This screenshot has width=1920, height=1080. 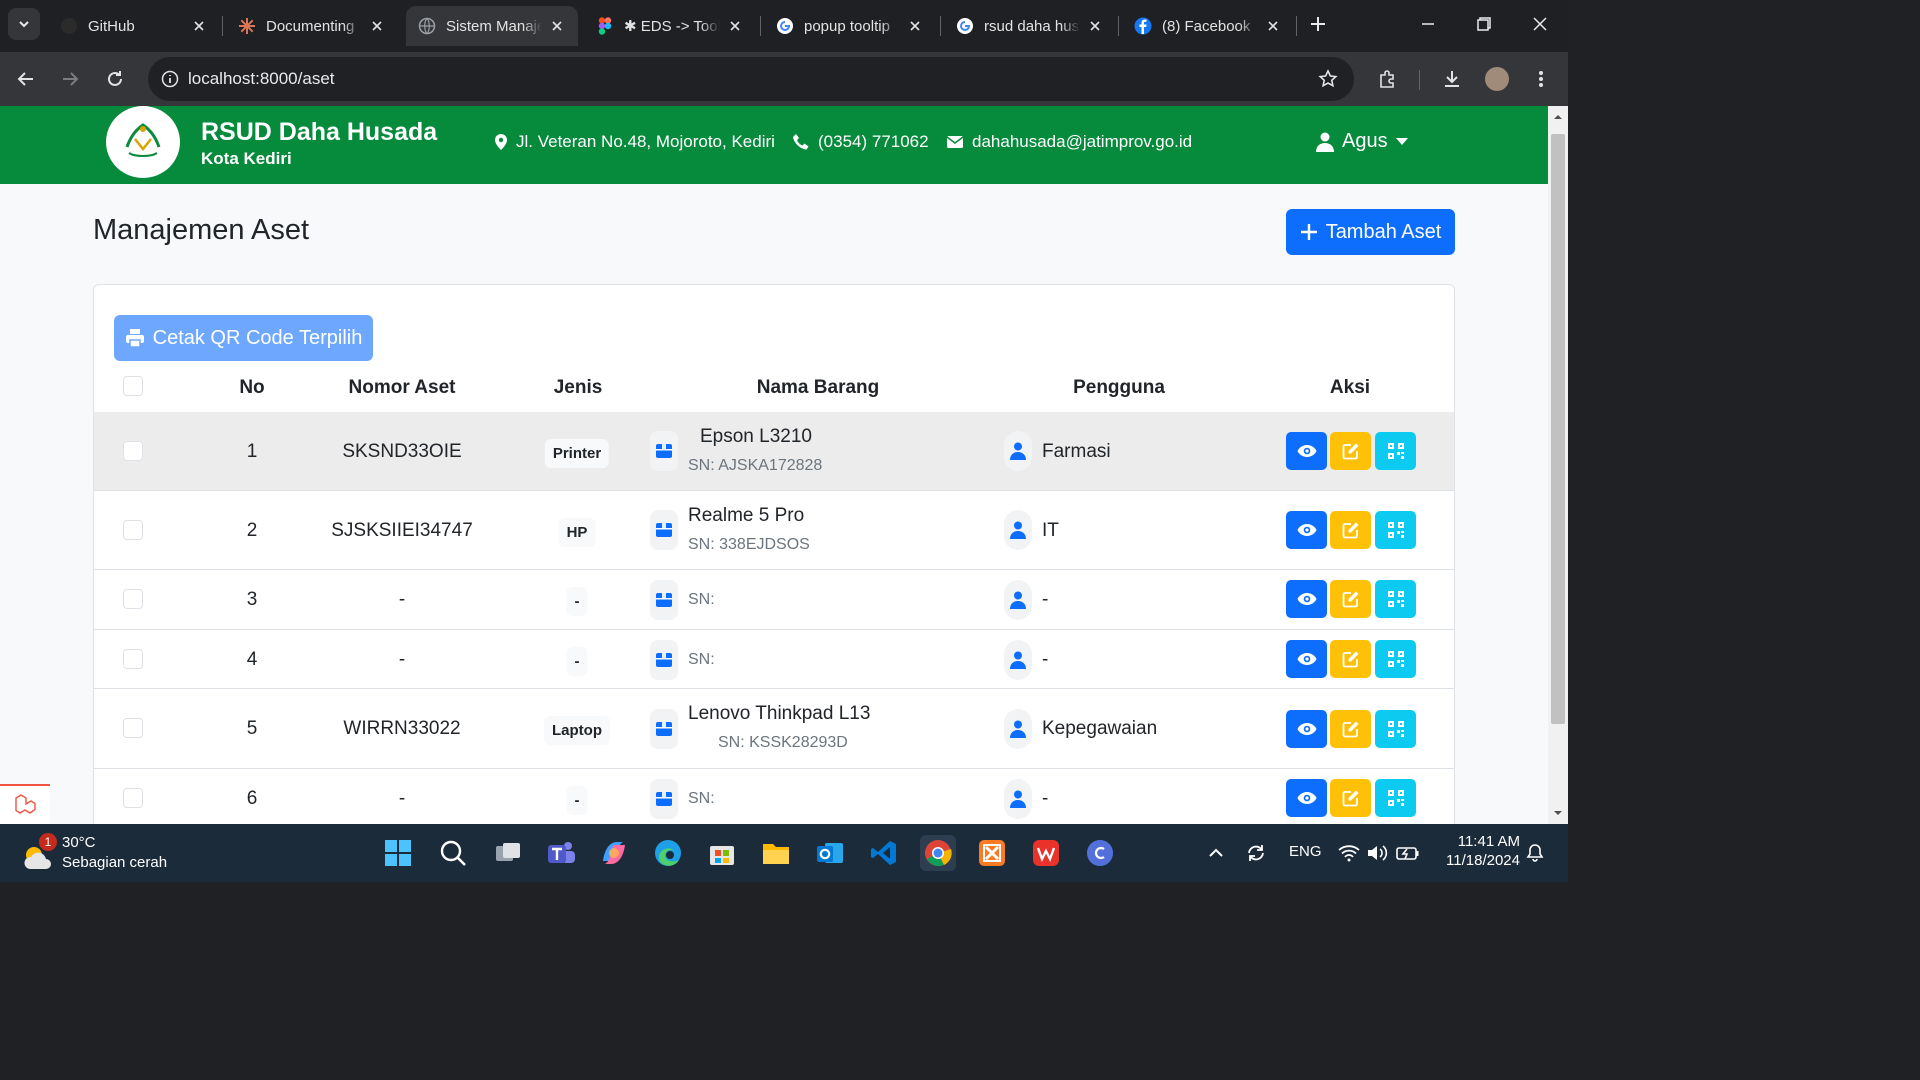 I want to click on chevron-up-icon, so click(x=1216, y=853).